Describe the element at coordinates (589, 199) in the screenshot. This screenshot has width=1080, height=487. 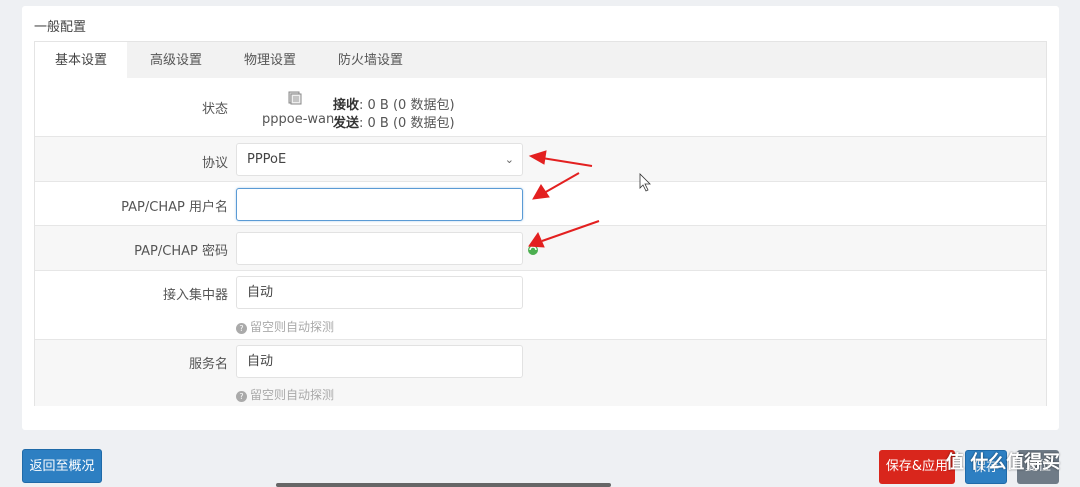
I see `annotation-overlay` at that location.